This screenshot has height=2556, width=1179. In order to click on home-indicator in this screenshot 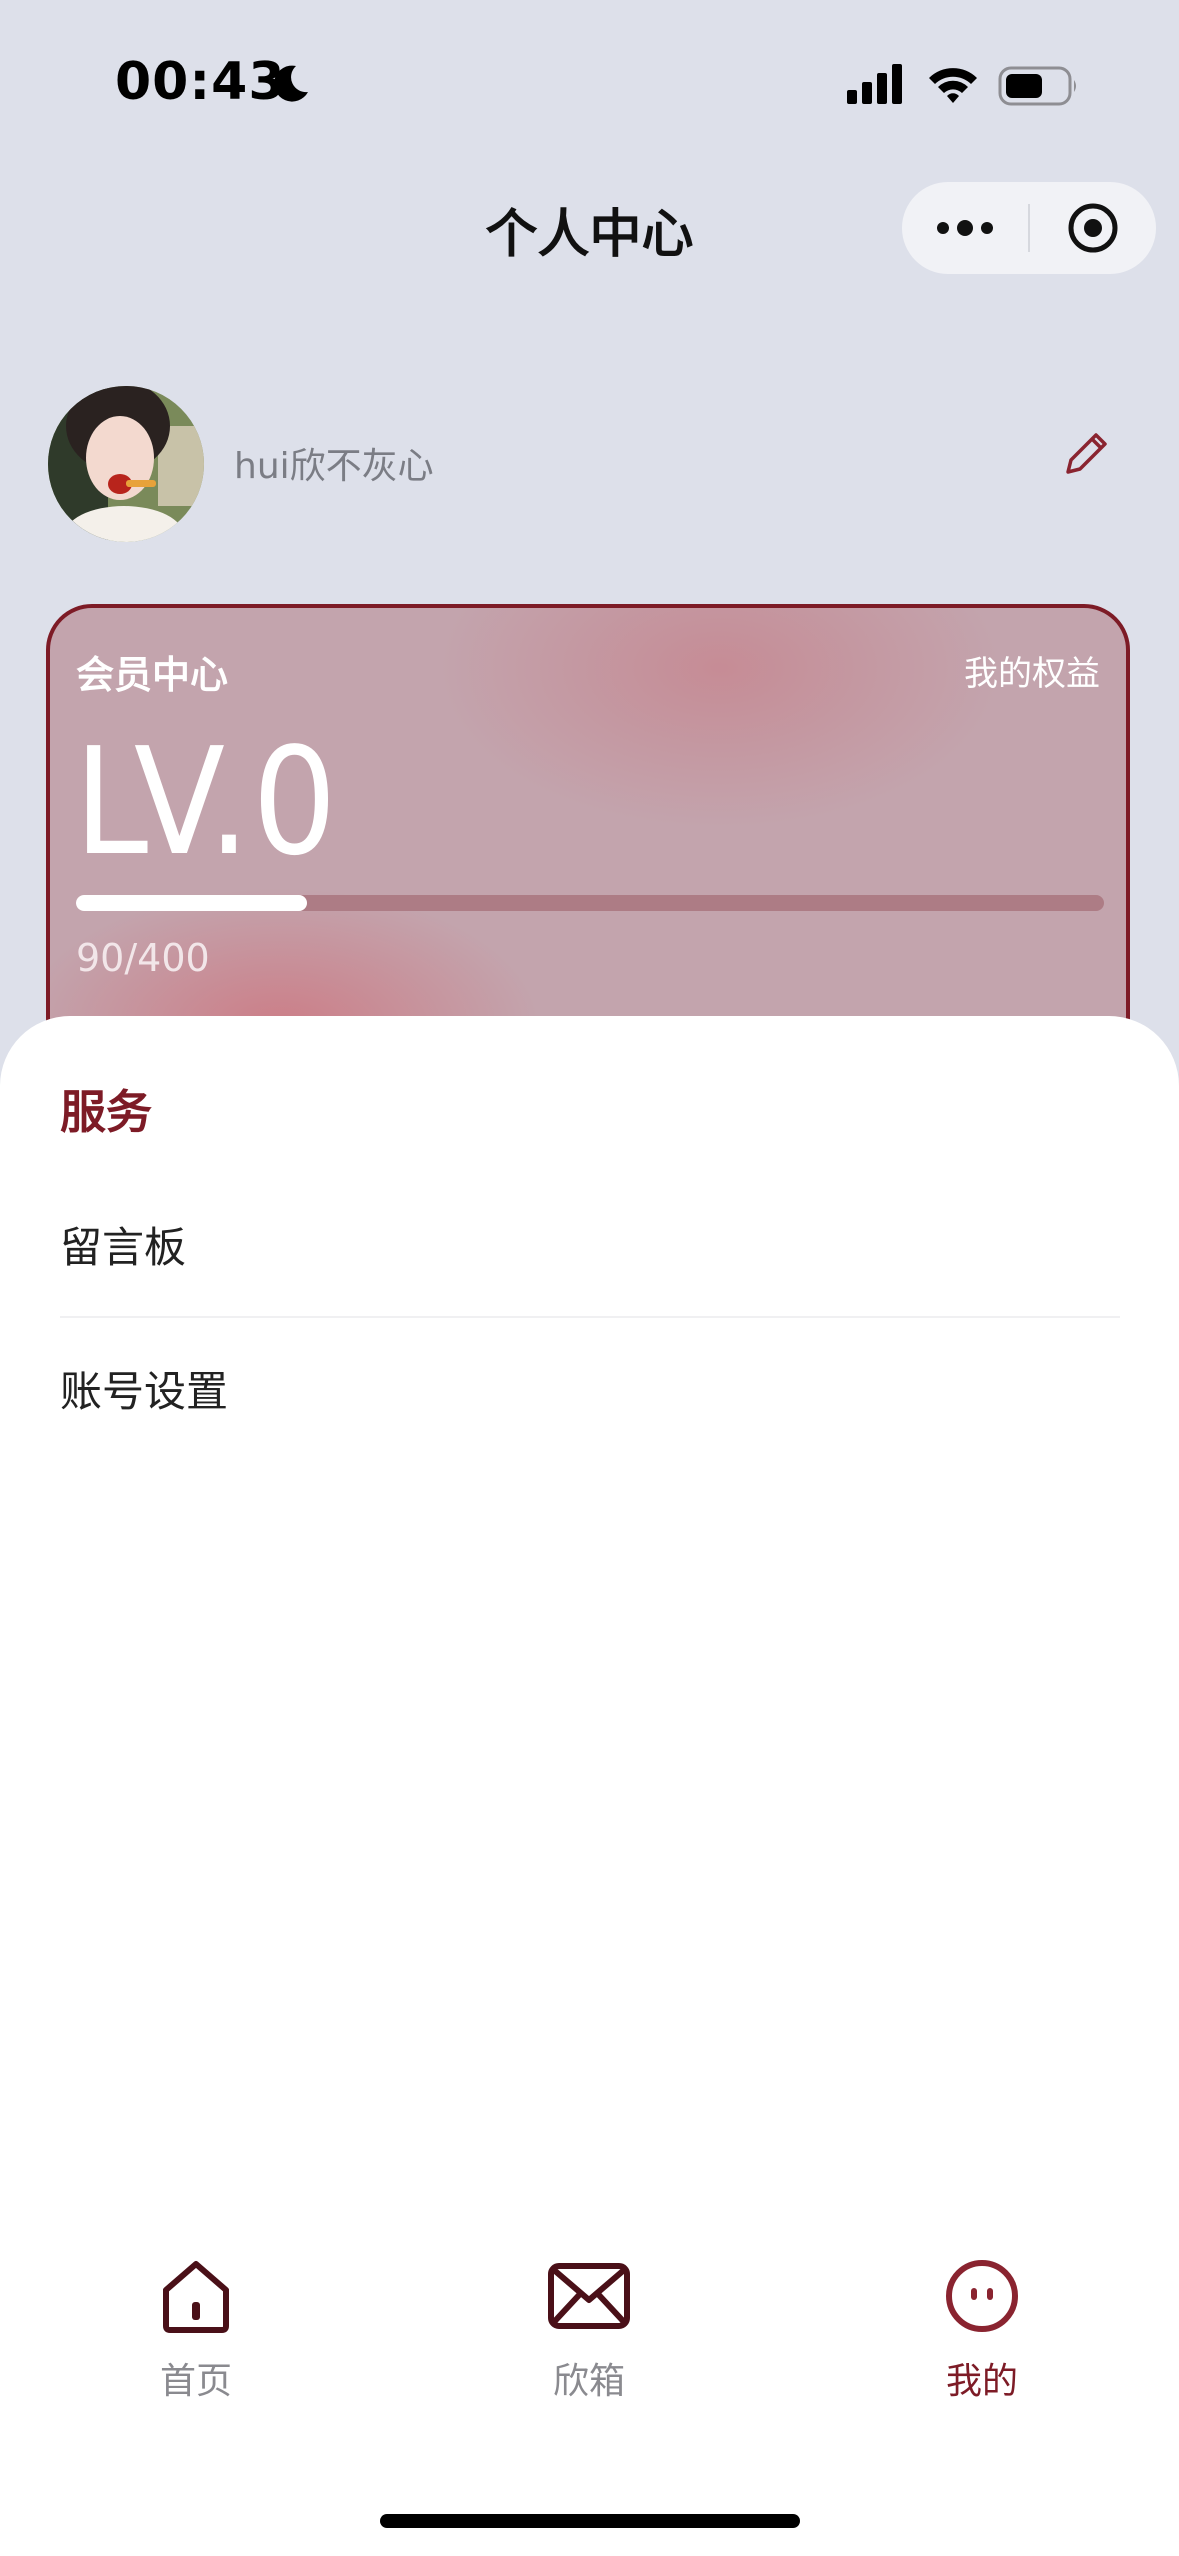, I will do `click(590, 2521)`.